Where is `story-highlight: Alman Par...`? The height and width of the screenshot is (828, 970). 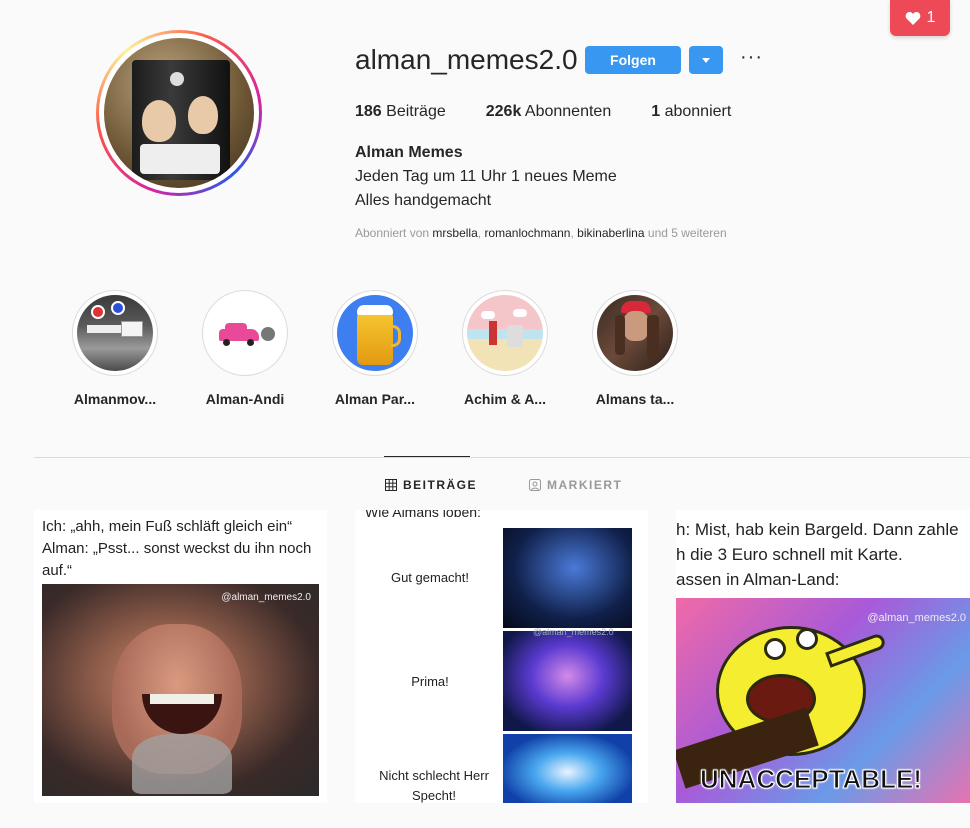 story-highlight: Alman Par... is located at coordinates (375, 348).